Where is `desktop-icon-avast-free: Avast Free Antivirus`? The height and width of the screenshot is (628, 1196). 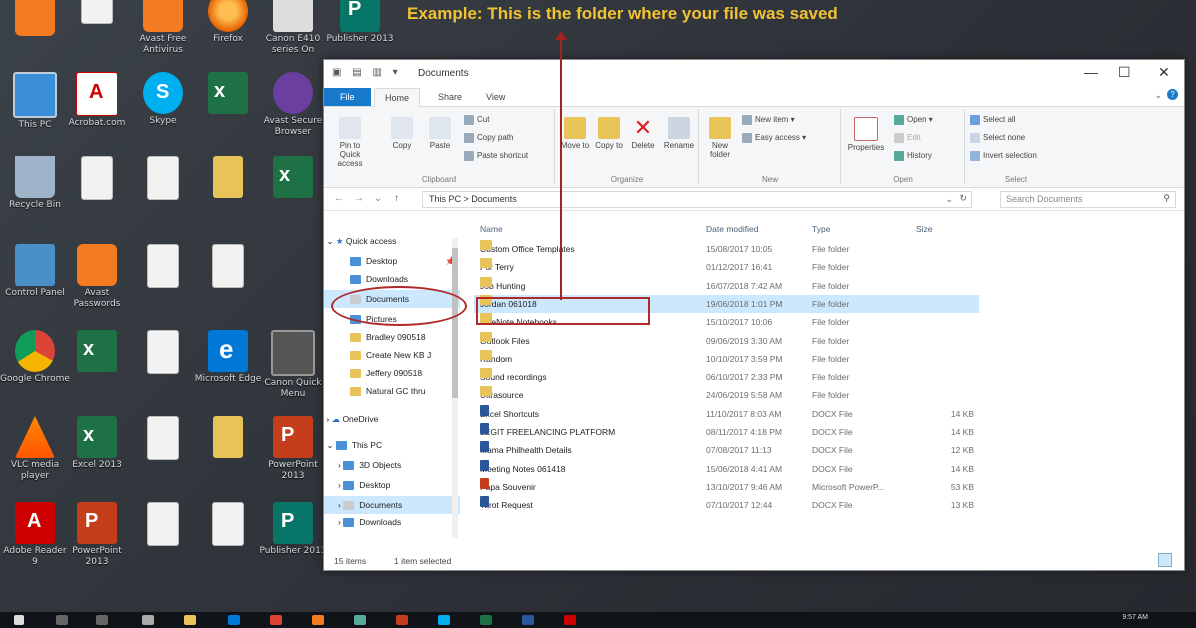
desktop-icon-avast-free: Avast Free Antivirus is located at coordinates (163, 28).